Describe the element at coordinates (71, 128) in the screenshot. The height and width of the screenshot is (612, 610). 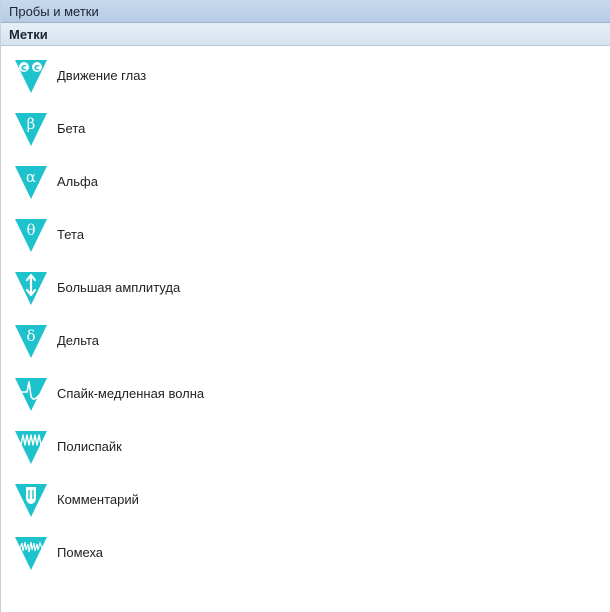
I see `tag-label: Бета` at that location.